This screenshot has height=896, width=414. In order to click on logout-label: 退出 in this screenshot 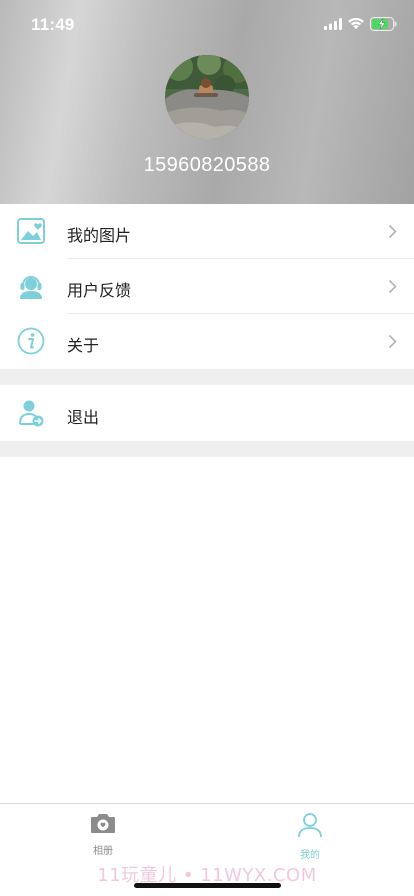, I will do `click(83, 417)`.